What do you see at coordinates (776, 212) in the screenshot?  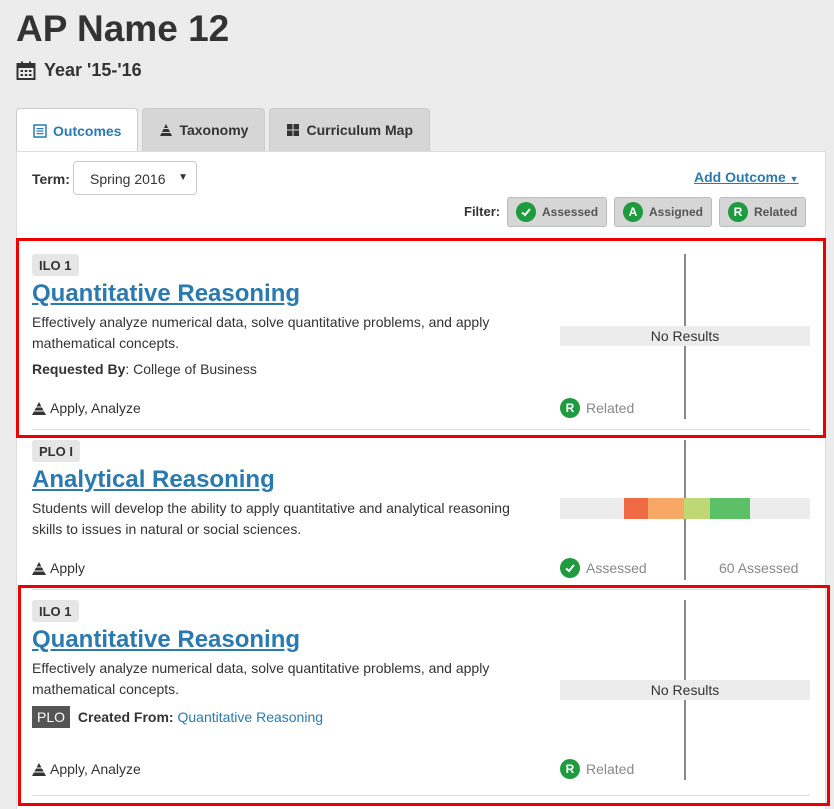 I see `filter-related-label: Related` at bounding box center [776, 212].